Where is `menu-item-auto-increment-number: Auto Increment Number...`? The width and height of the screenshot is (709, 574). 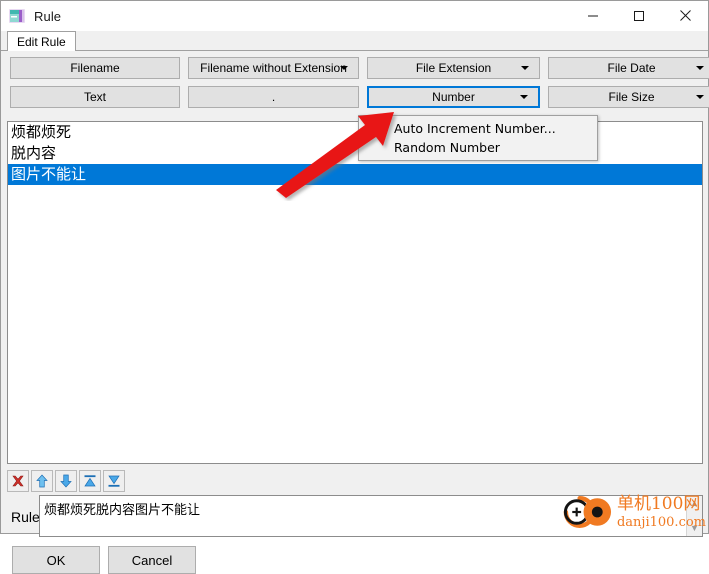
menu-item-auto-increment-number: Auto Increment Number... is located at coordinates (478, 128).